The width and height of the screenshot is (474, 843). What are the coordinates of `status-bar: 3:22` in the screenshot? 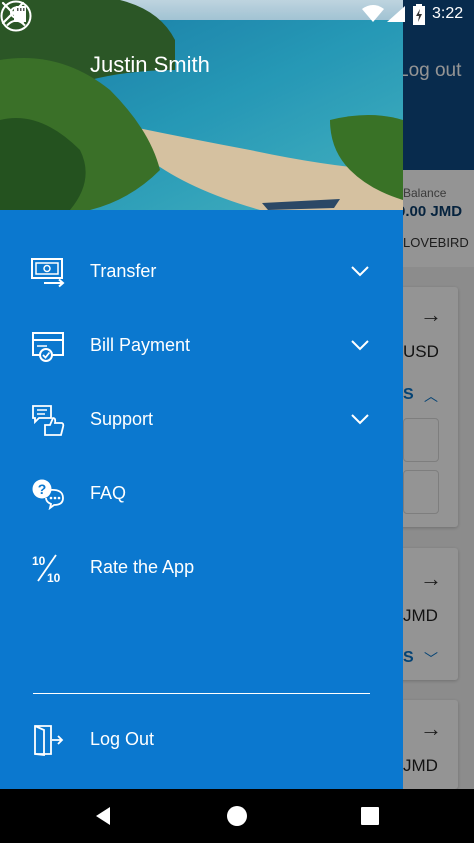 It's located at (237, 14).